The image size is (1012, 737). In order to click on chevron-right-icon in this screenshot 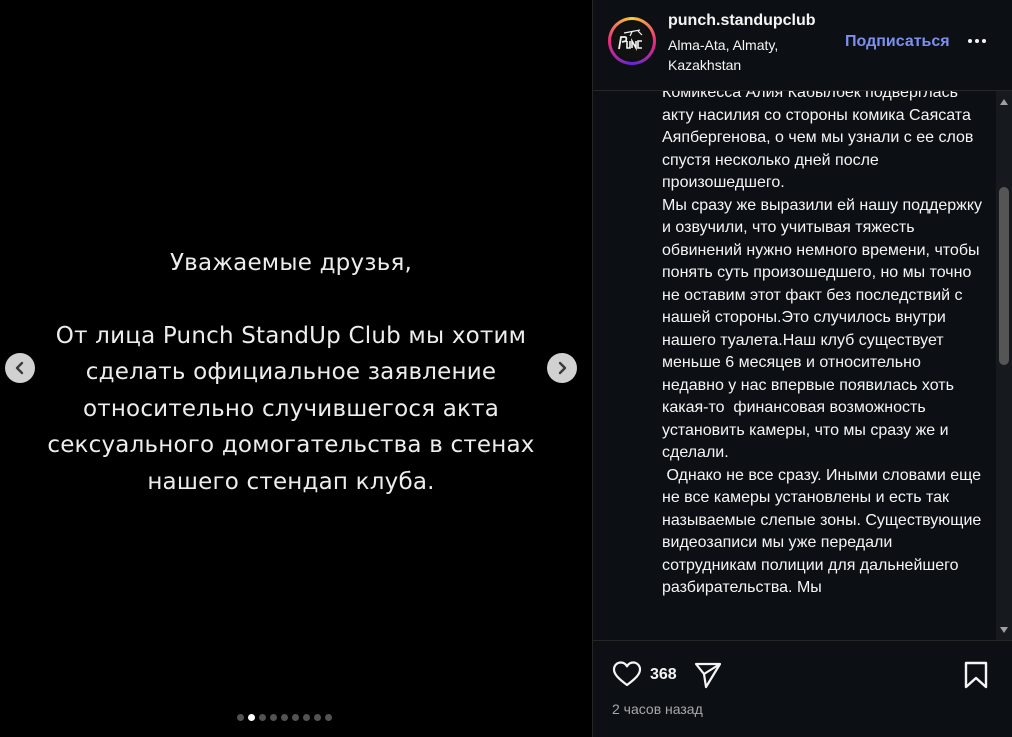, I will do `click(562, 368)`.